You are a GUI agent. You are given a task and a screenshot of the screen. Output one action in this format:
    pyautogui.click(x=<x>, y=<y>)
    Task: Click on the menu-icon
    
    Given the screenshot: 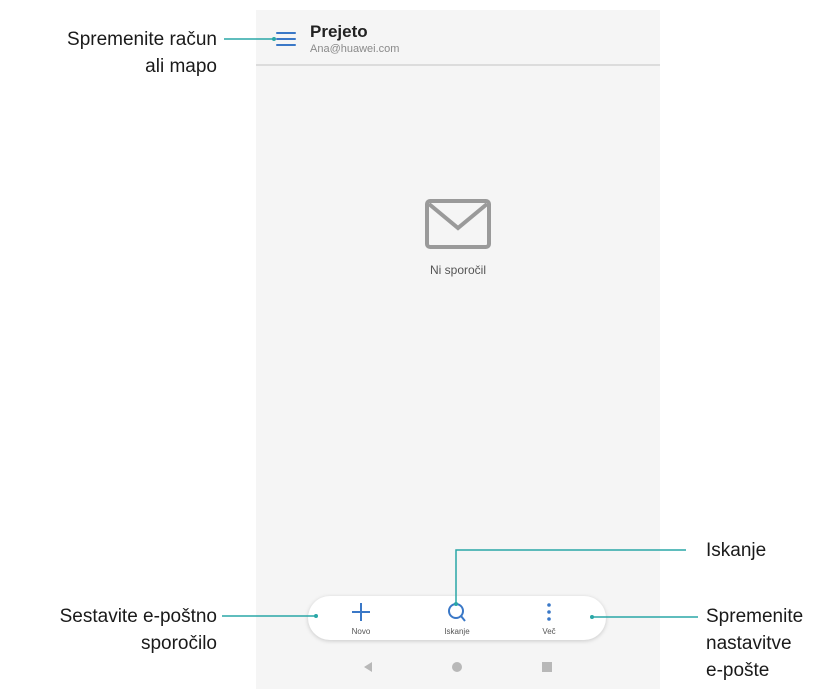 What is the action you would take?
    pyautogui.click(x=287, y=39)
    